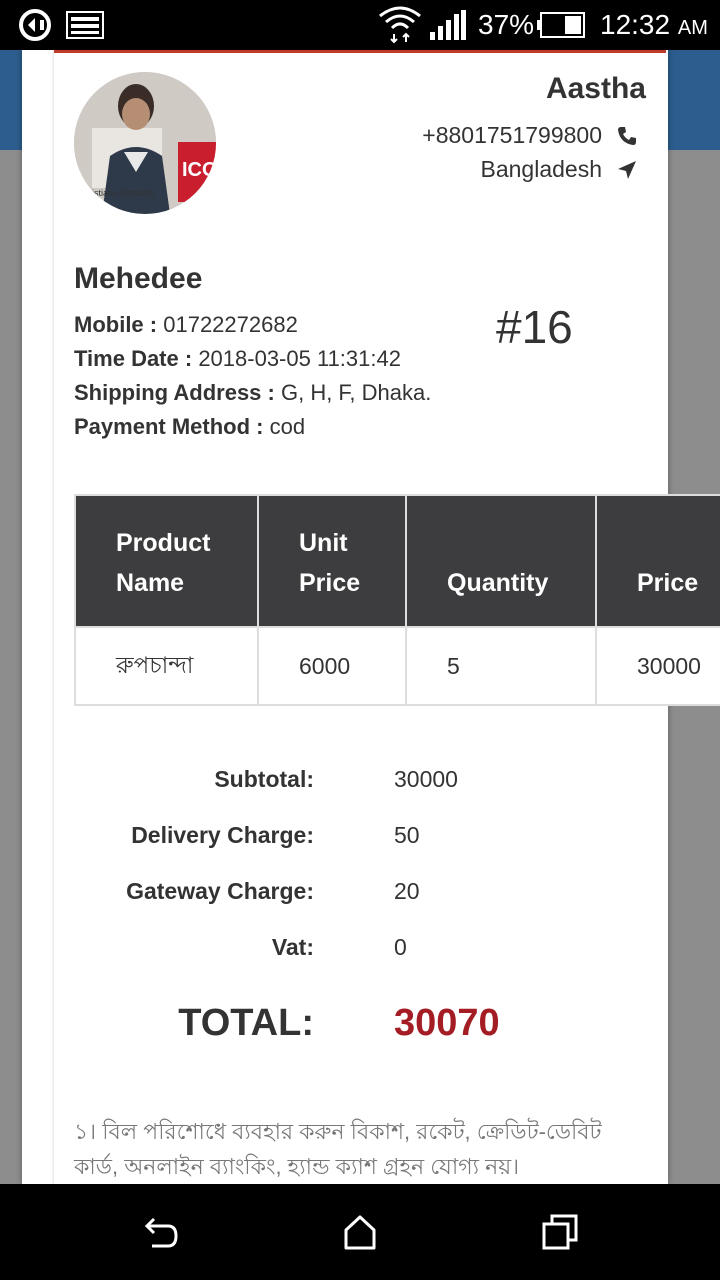 This screenshot has width=720, height=1280. I want to click on navigation-bar, so click(360, 1232).